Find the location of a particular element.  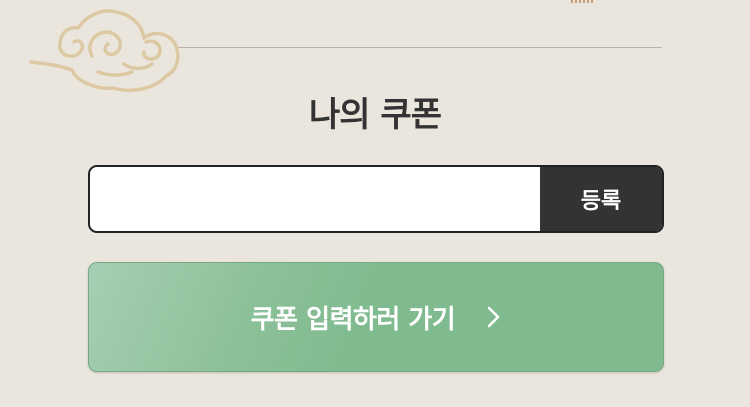

corner-mark is located at coordinates (582, 1).